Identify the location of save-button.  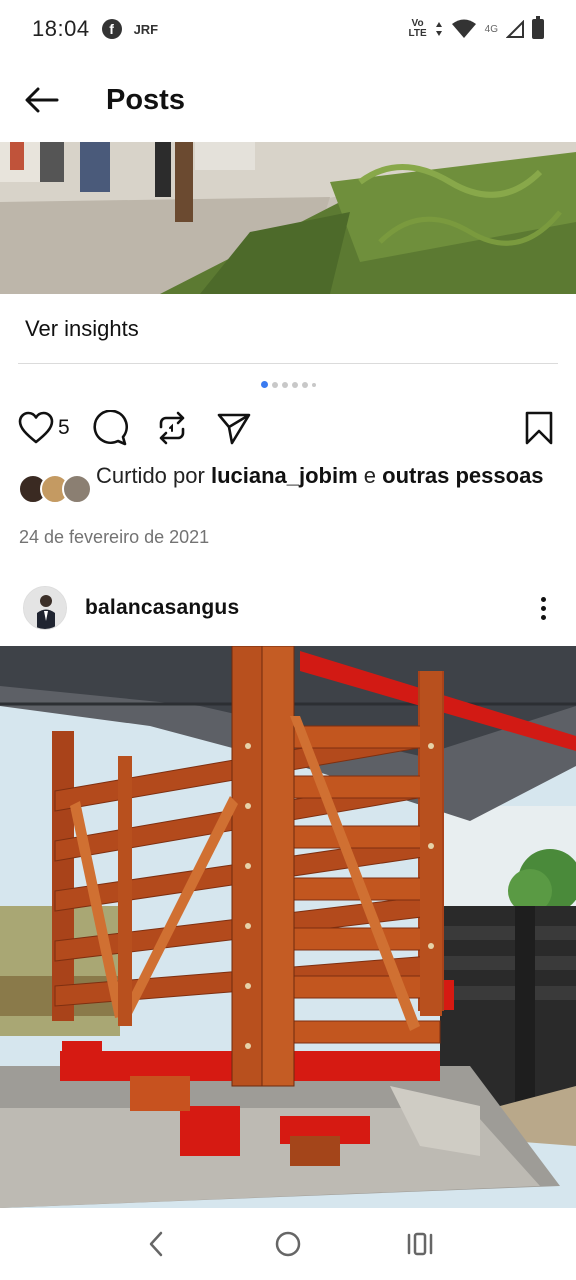
(539, 428).